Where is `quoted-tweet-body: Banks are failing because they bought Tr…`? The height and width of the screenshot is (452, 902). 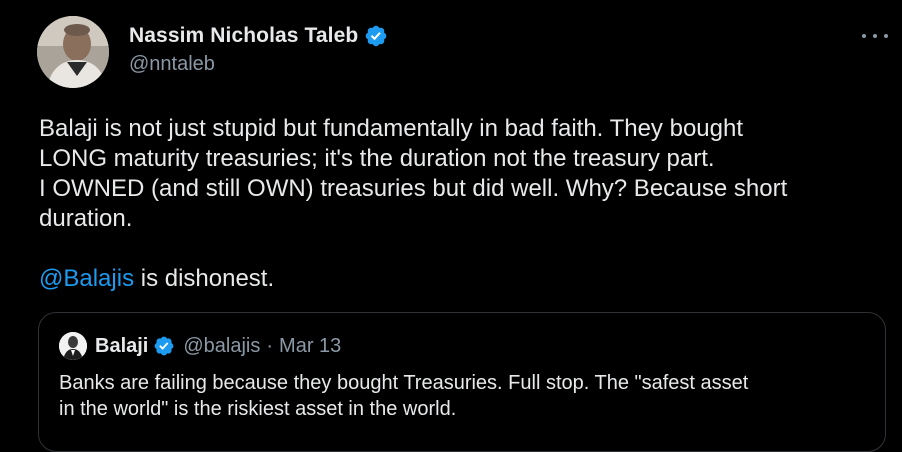 quoted-tweet-body: Banks are failing because they bought Tr… is located at coordinates (464, 396).